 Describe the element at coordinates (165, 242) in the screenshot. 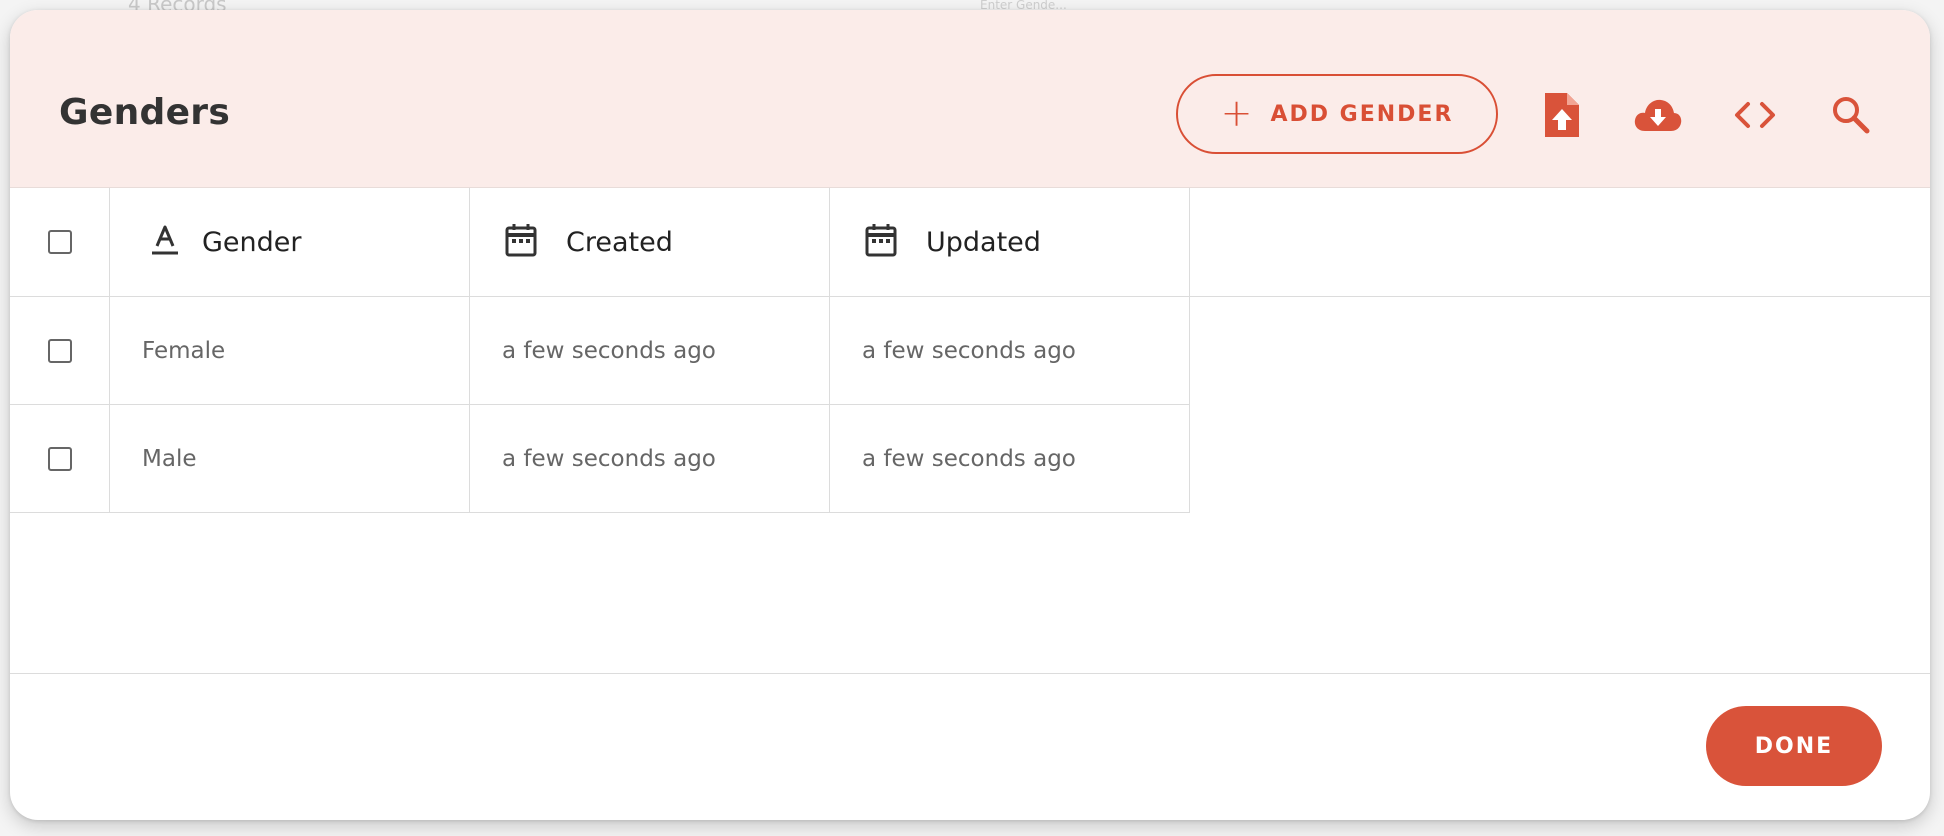

I see `text-format-icon` at that location.